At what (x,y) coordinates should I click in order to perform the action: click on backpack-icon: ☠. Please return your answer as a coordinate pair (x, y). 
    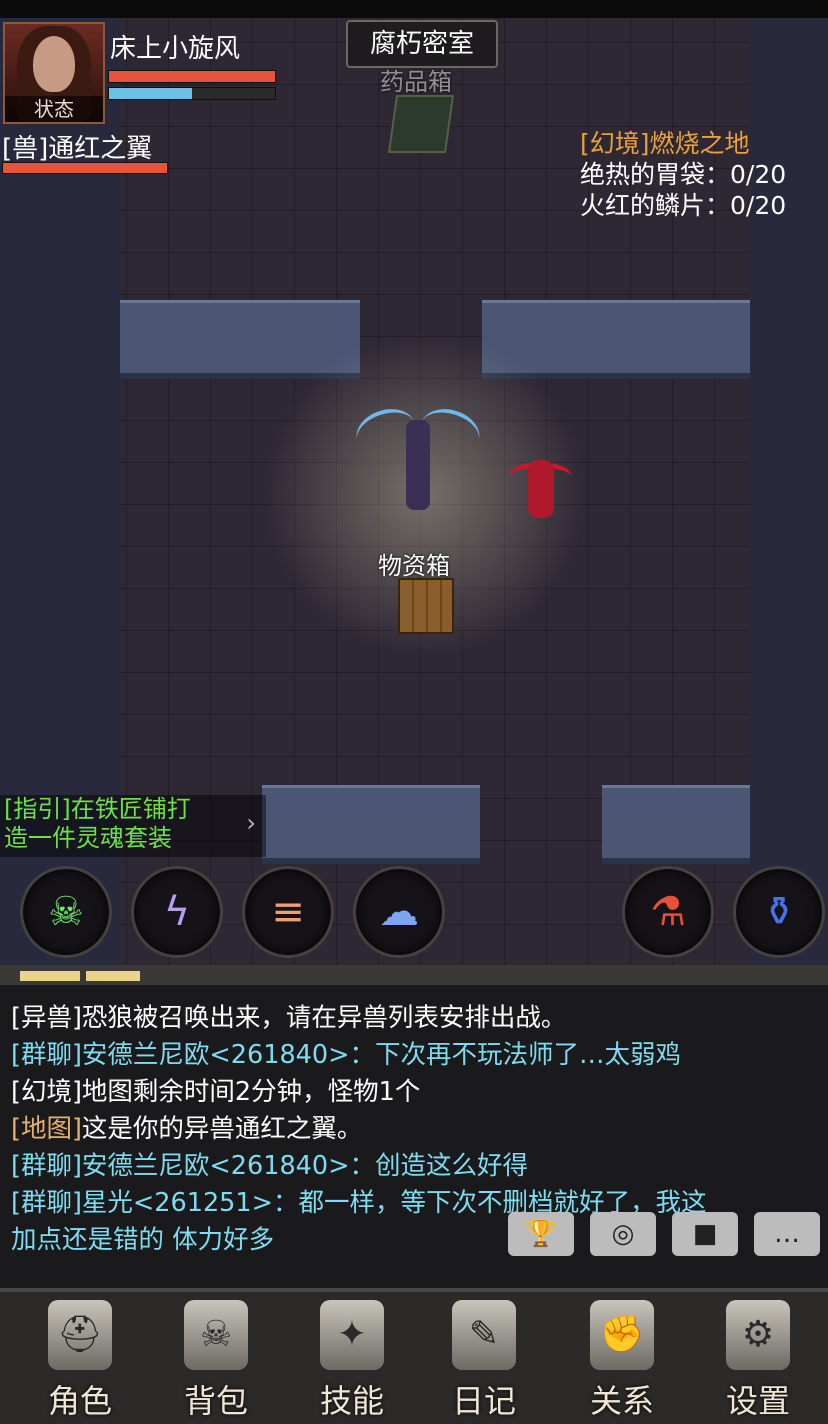
    Looking at the image, I should click on (216, 1335).